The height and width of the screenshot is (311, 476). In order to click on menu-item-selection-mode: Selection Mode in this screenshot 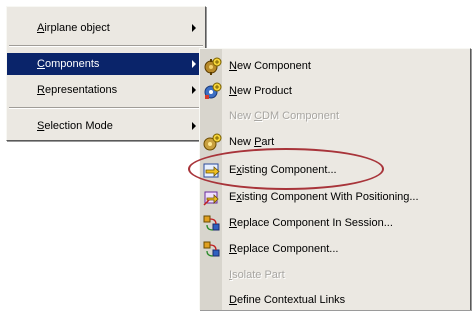, I will do `click(106, 126)`.